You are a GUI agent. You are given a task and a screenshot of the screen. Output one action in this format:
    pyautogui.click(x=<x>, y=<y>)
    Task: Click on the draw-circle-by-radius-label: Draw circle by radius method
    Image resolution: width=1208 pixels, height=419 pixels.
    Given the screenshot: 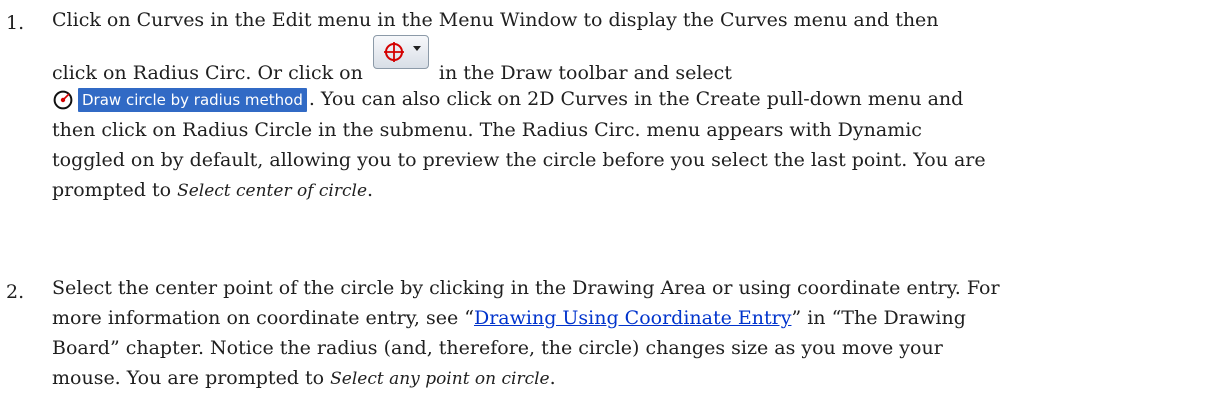 What is the action you would take?
    pyautogui.click(x=192, y=100)
    